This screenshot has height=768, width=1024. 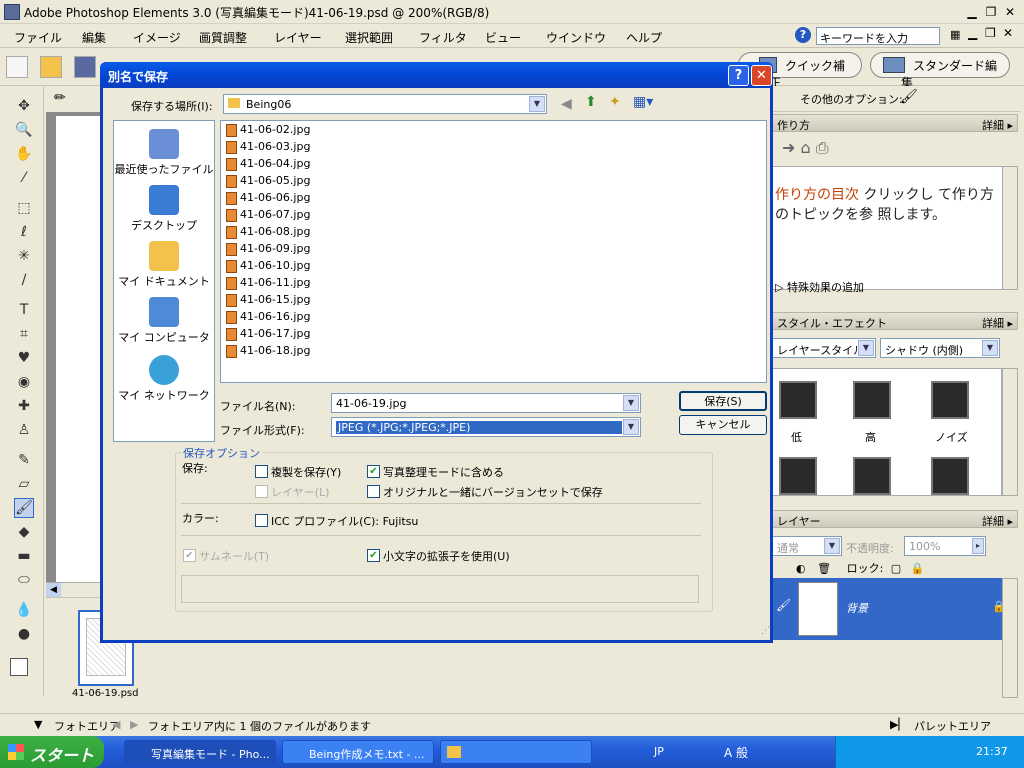 I want to click on app-restore-icon: ▦, so click(x=955, y=34).